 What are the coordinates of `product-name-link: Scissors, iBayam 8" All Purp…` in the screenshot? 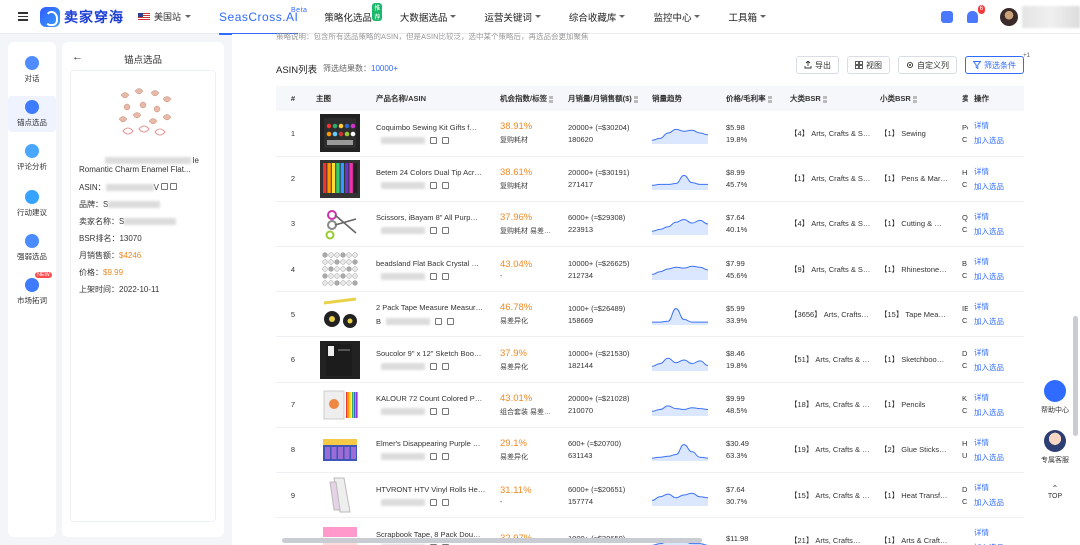 It's located at (435, 217).